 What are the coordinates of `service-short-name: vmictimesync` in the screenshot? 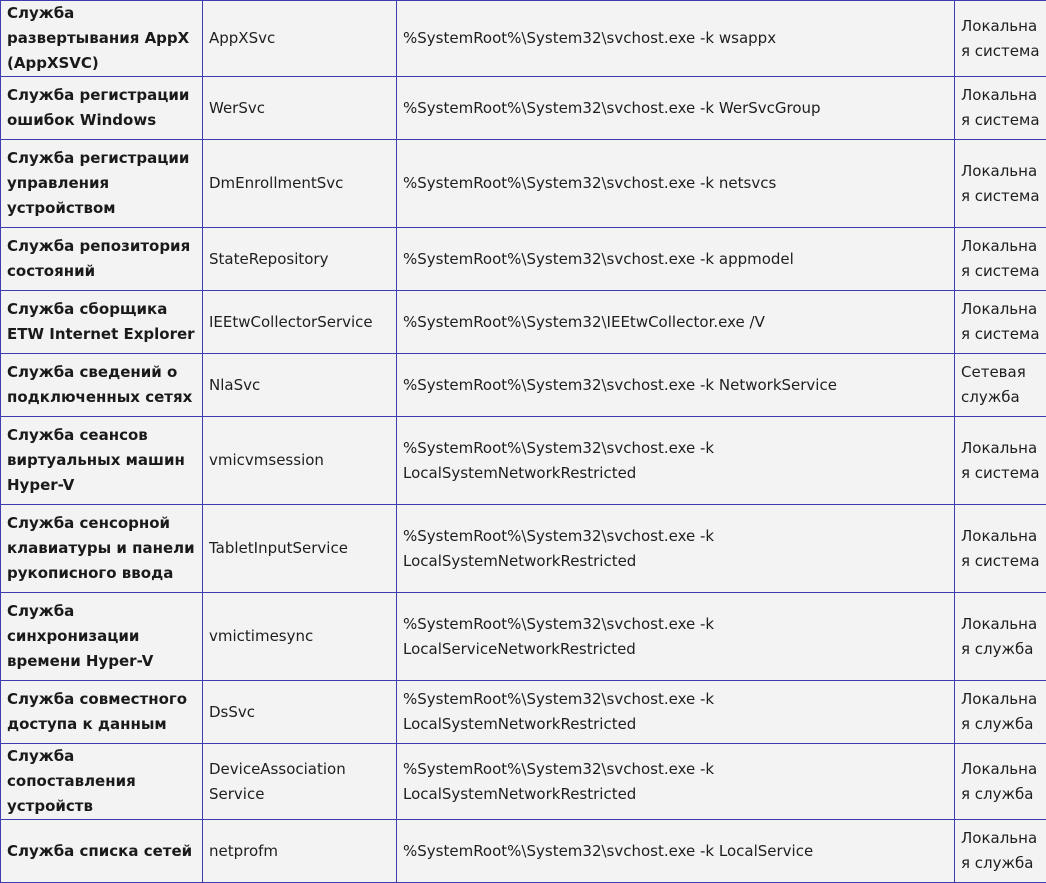 It's located at (300, 637).